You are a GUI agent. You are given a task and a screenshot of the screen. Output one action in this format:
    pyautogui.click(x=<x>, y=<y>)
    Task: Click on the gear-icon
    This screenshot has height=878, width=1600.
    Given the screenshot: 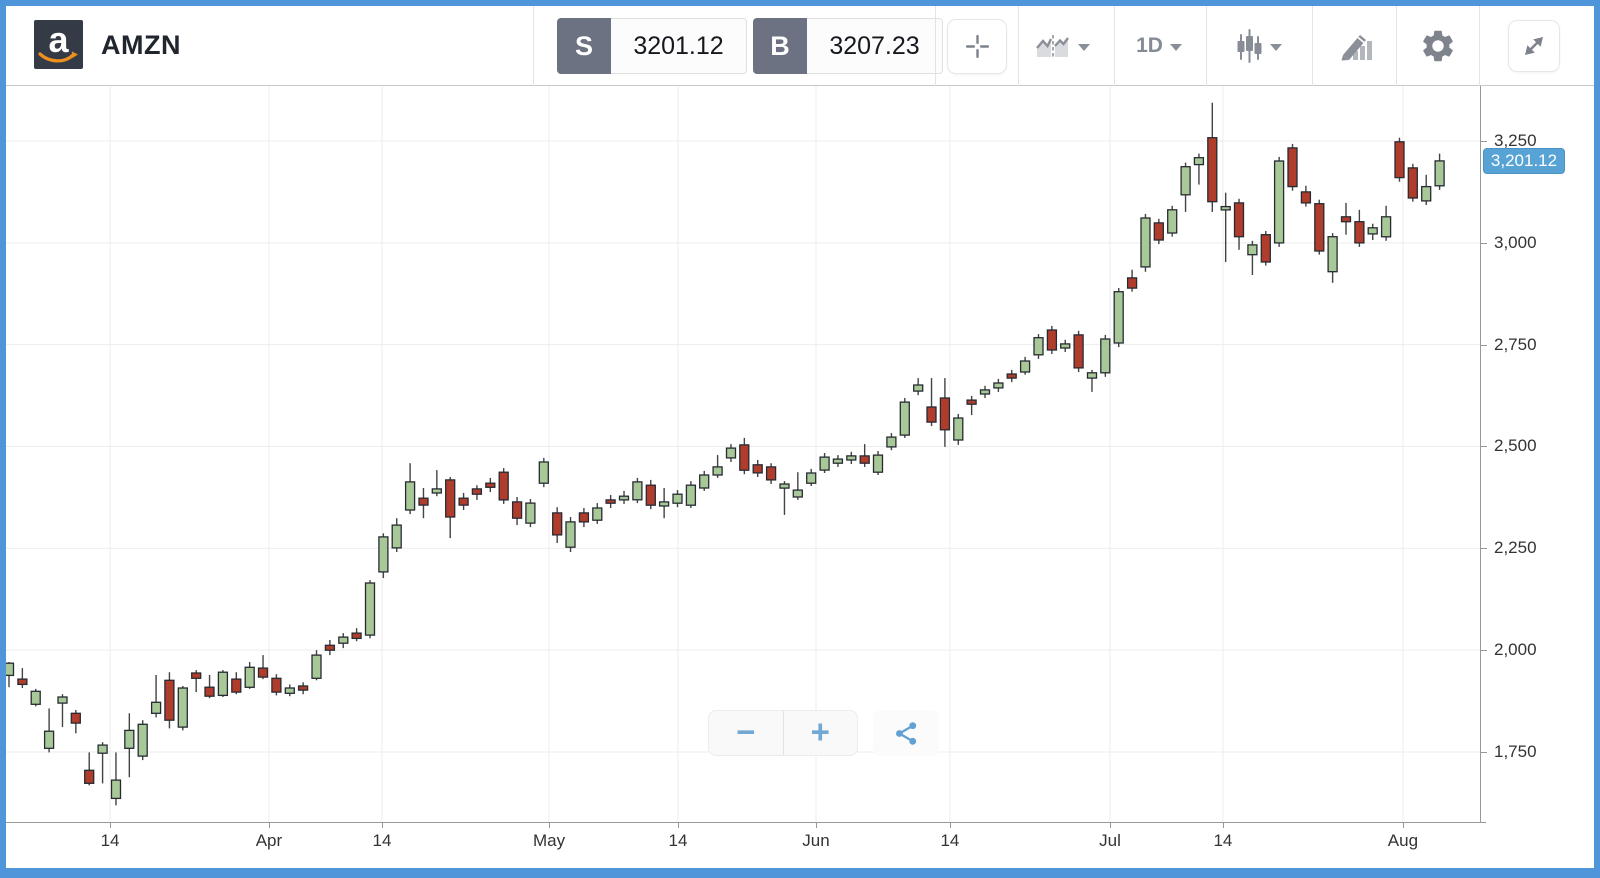 What is the action you would take?
    pyautogui.click(x=1438, y=46)
    